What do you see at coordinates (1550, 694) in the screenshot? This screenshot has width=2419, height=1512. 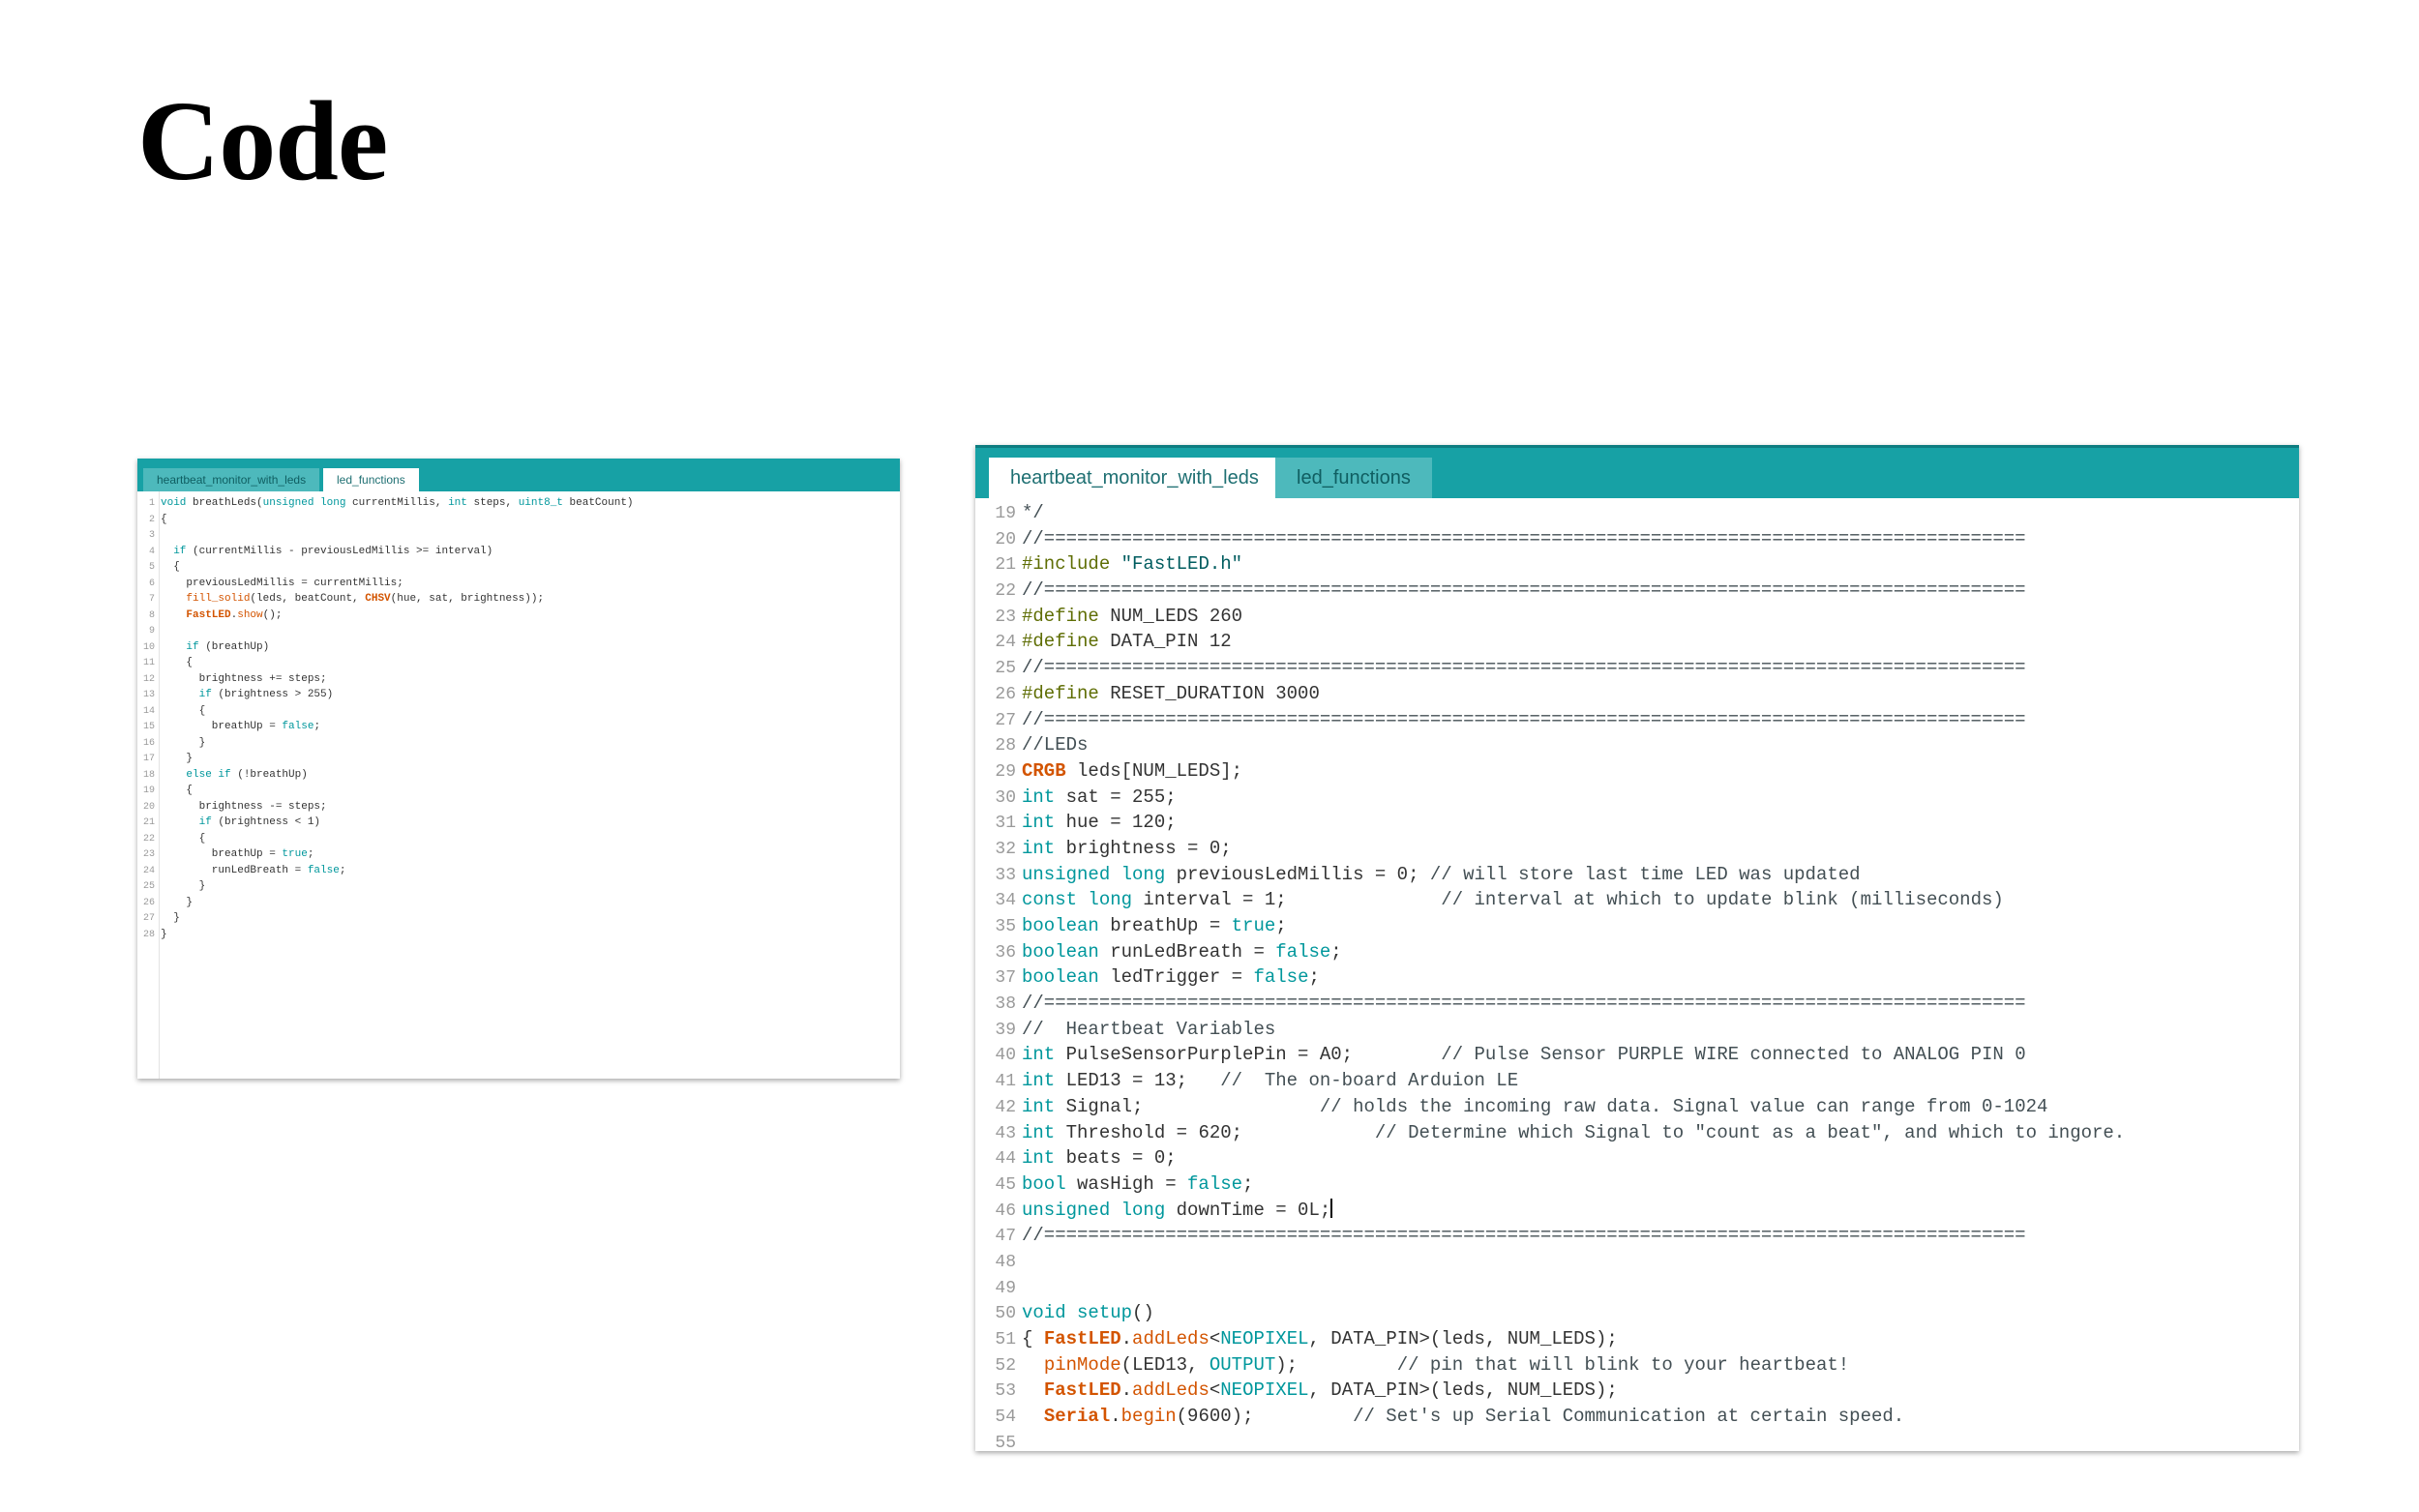 I see `code-line: 26 #define RESET_DURATION 3000` at bounding box center [1550, 694].